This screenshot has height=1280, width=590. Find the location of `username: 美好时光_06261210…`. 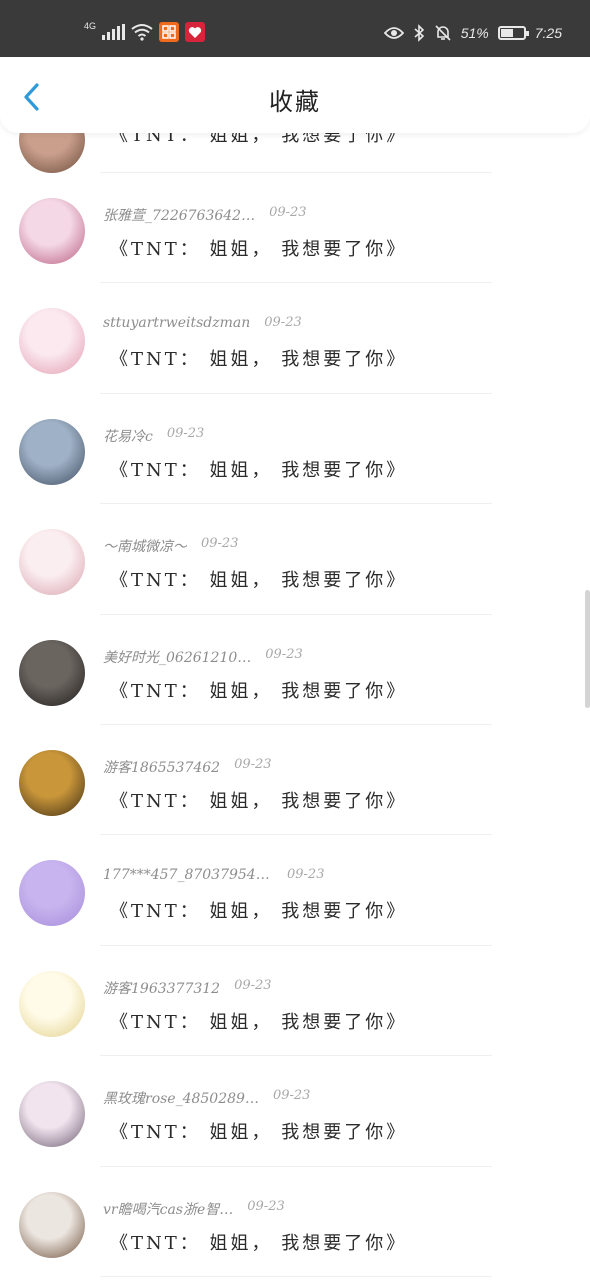

username: 美好时光_06261210… is located at coordinates (177, 657).